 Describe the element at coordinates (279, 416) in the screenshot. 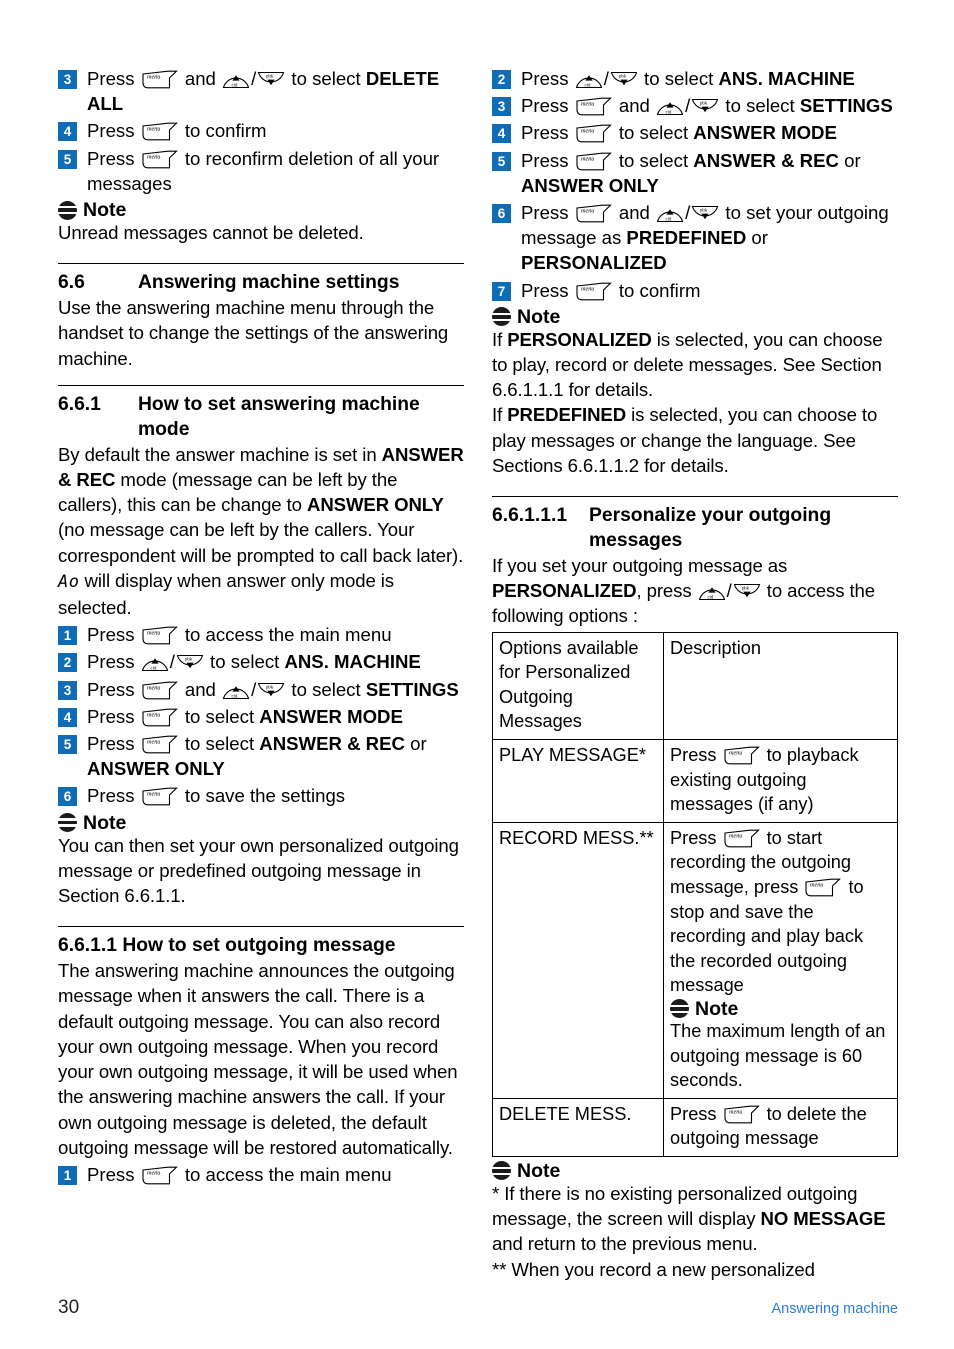

I see `section-title: How to set answering machine mode` at that location.